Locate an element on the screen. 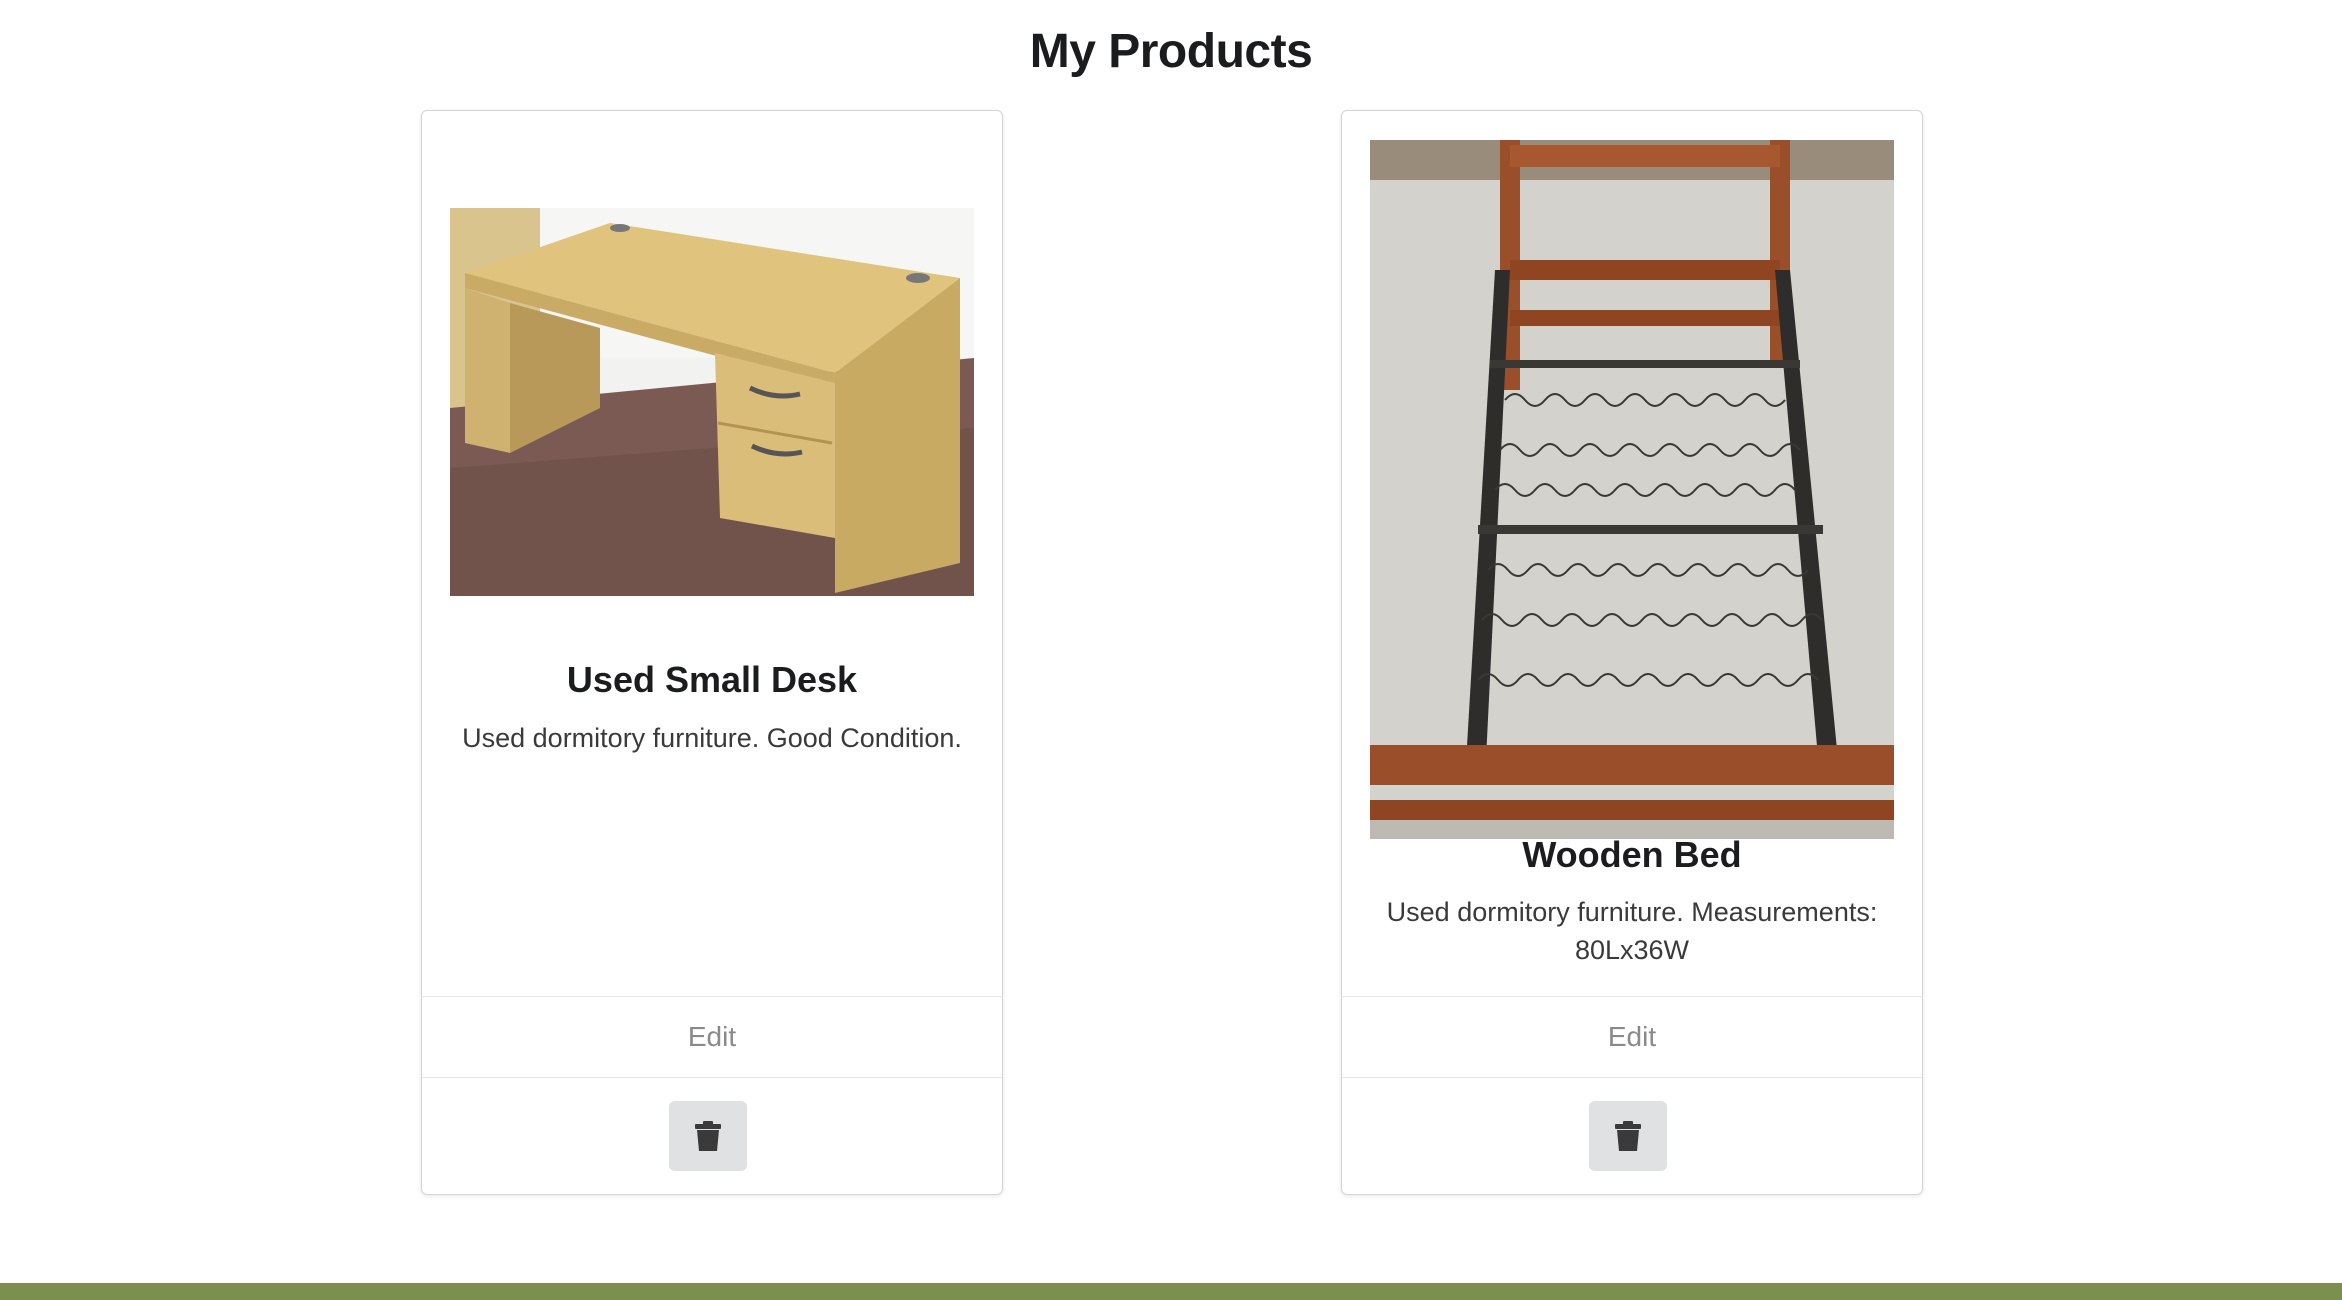 The height and width of the screenshot is (1300, 2342). product-image-bed is located at coordinates (1632, 489).